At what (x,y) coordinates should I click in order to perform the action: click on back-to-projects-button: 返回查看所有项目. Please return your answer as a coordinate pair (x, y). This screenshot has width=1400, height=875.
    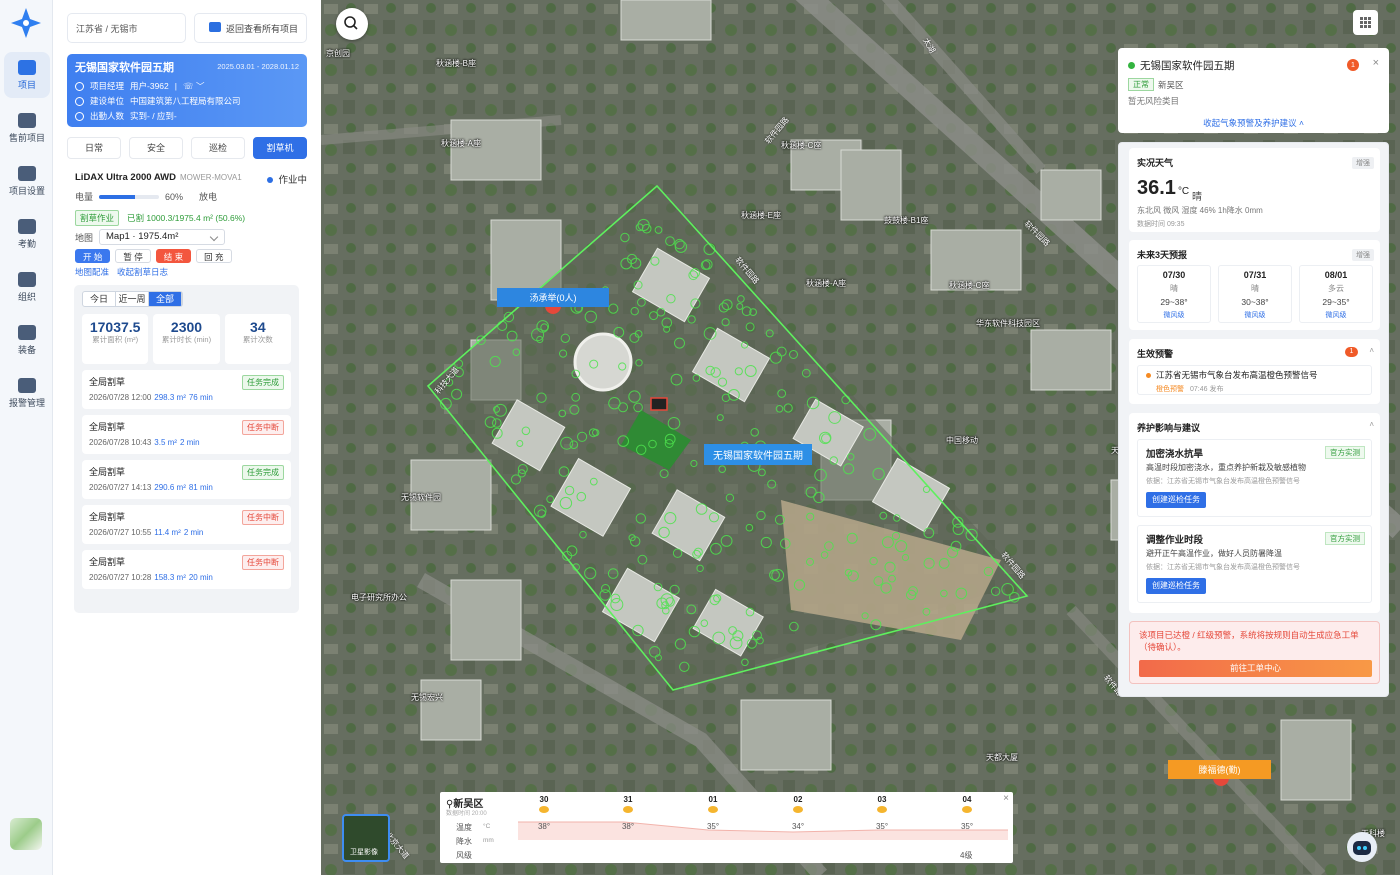
    Looking at the image, I should click on (250, 28).